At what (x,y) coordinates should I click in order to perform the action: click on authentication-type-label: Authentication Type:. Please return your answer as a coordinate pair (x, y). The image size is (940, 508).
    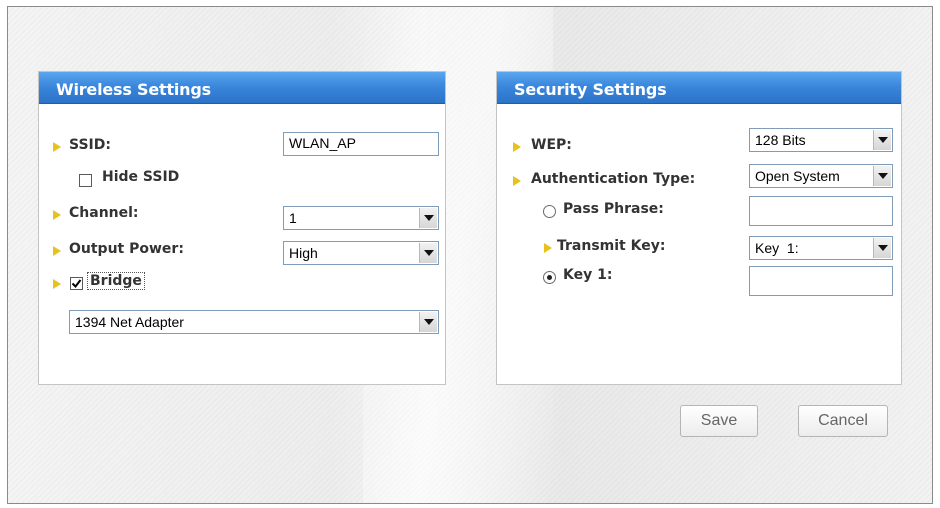
    Looking at the image, I should click on (613, 179).